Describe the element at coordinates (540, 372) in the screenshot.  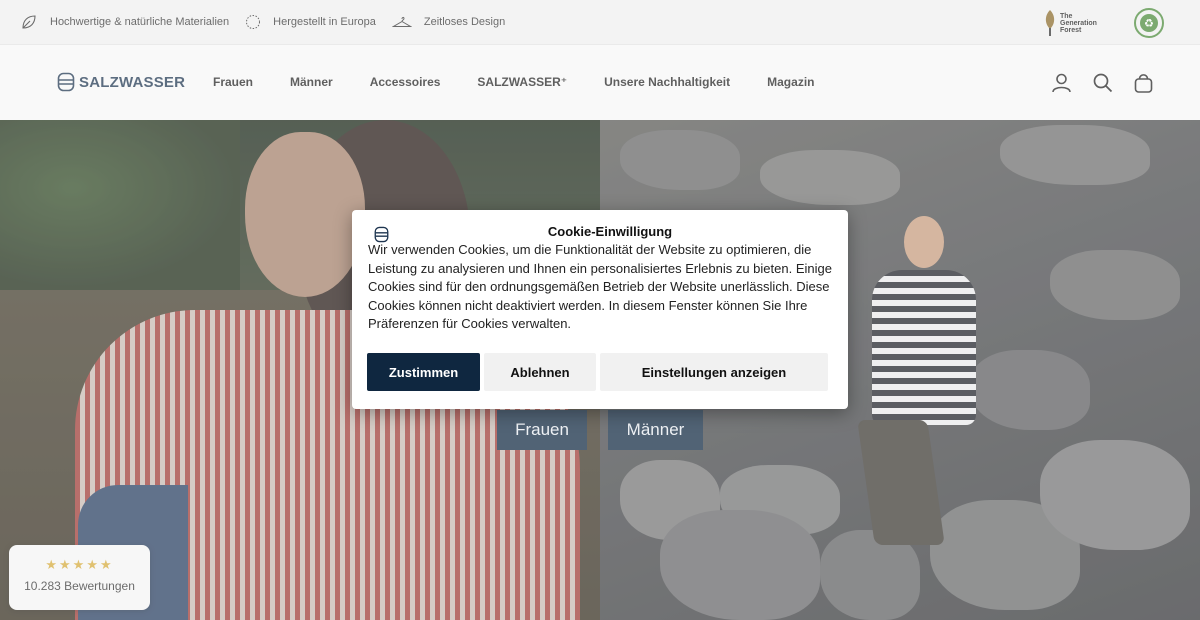
I see `decline-cookies-button: Ablehnen` at that location.